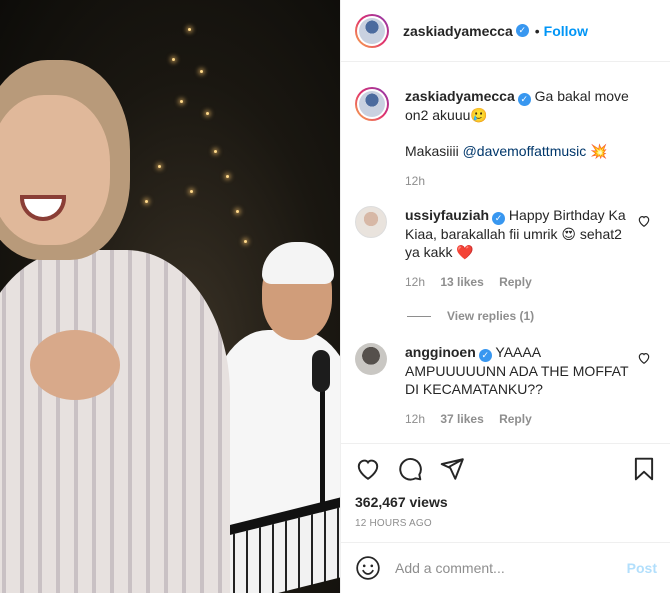 The width and height of the screenshot is (670, 593). Describe the element at coordinates (440, 352) in the screenshot. I see `comment-username: angginoen` at that location.